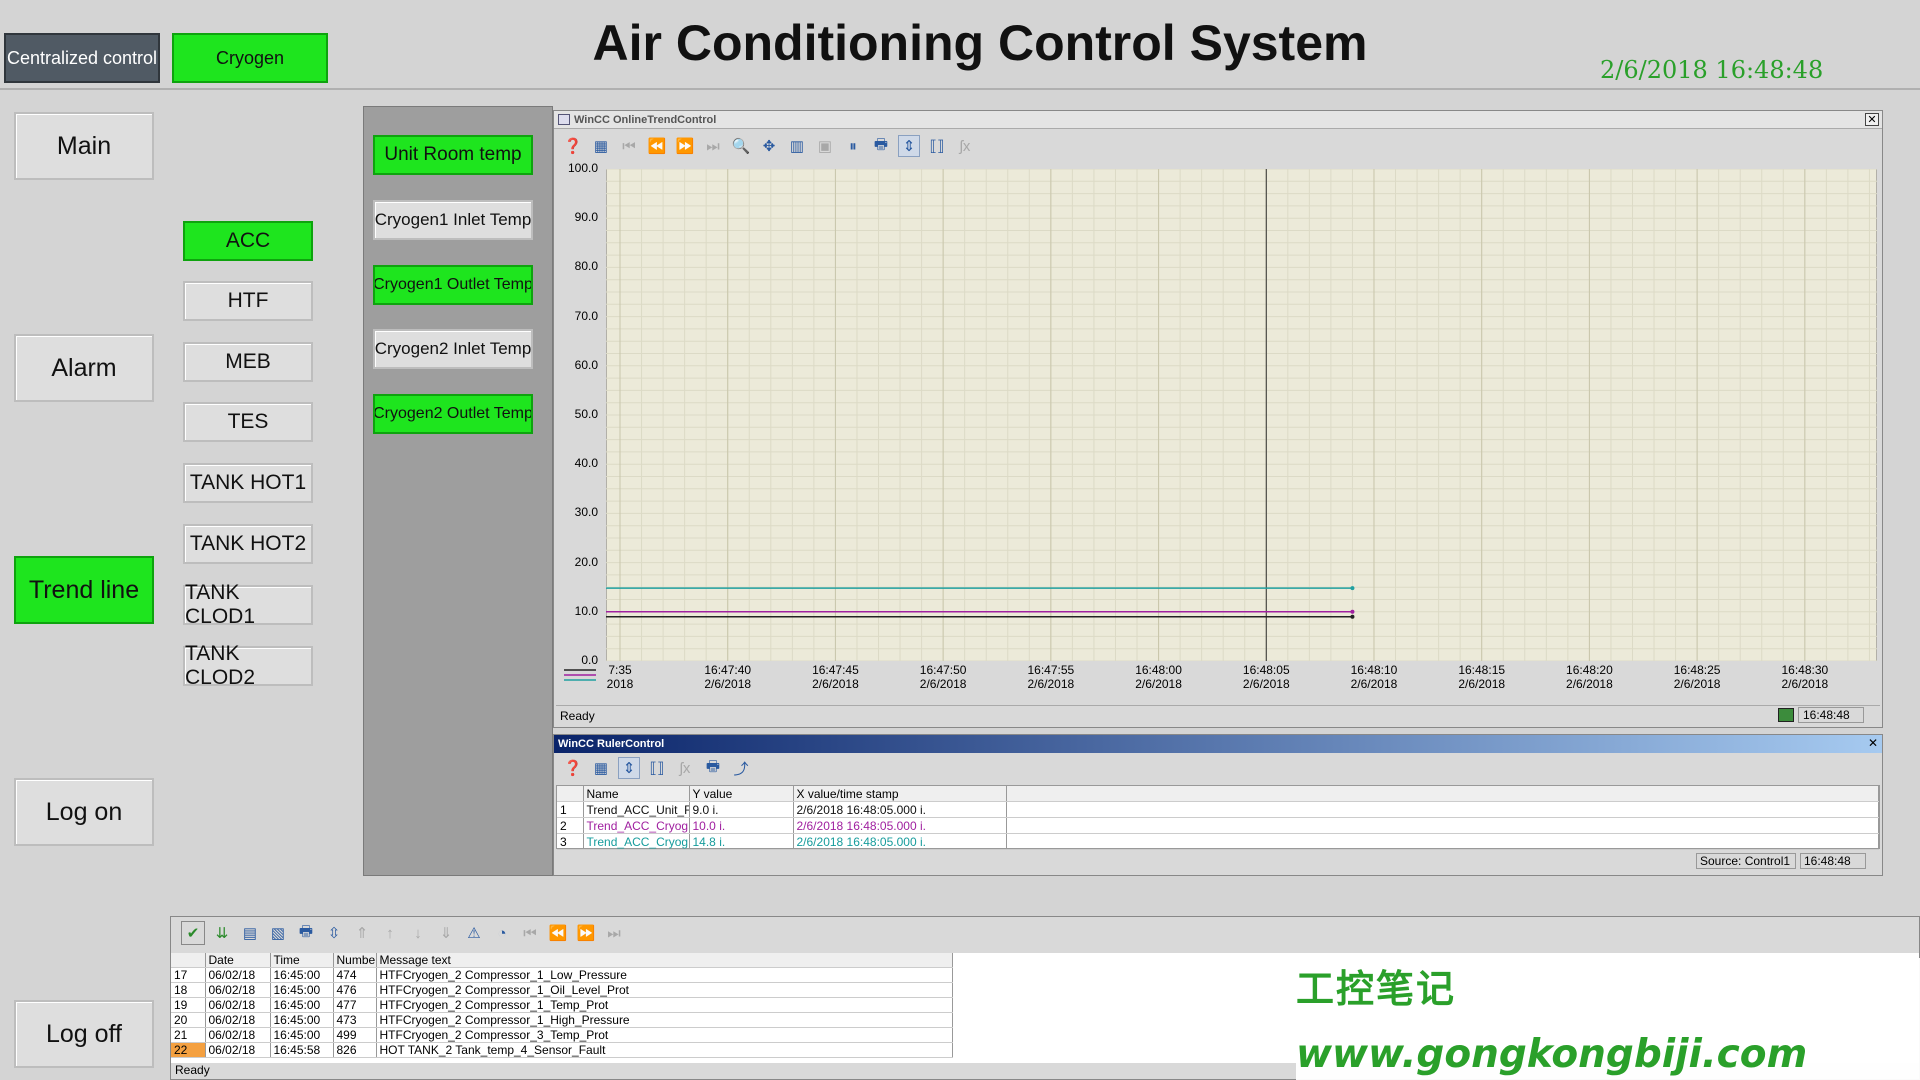  Describe the element at coordinates (248, 665) in the screenshot. I see `subnav-tank-clod2-button: TANK CLOD2` at that location.